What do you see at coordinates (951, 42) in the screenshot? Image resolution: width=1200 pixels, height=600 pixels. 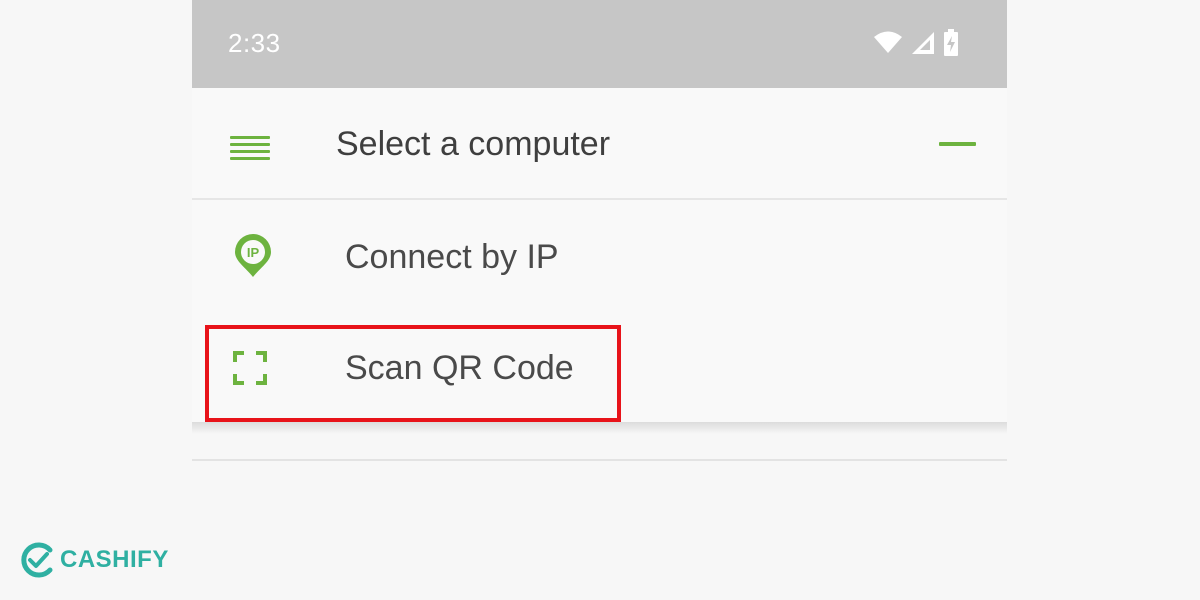 I see `battery-charging-icon` at bounding box center [951, 42].